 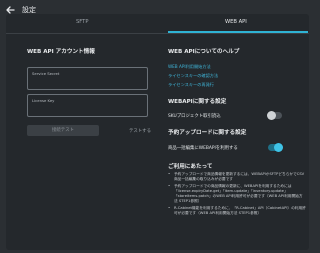 What do you see at coordinates (203, 148) in the screenshot?
I see `bulk-edit-toggle-label: 商品一括編集にWEBAPIを利用する` at bounding box center [203, 148].